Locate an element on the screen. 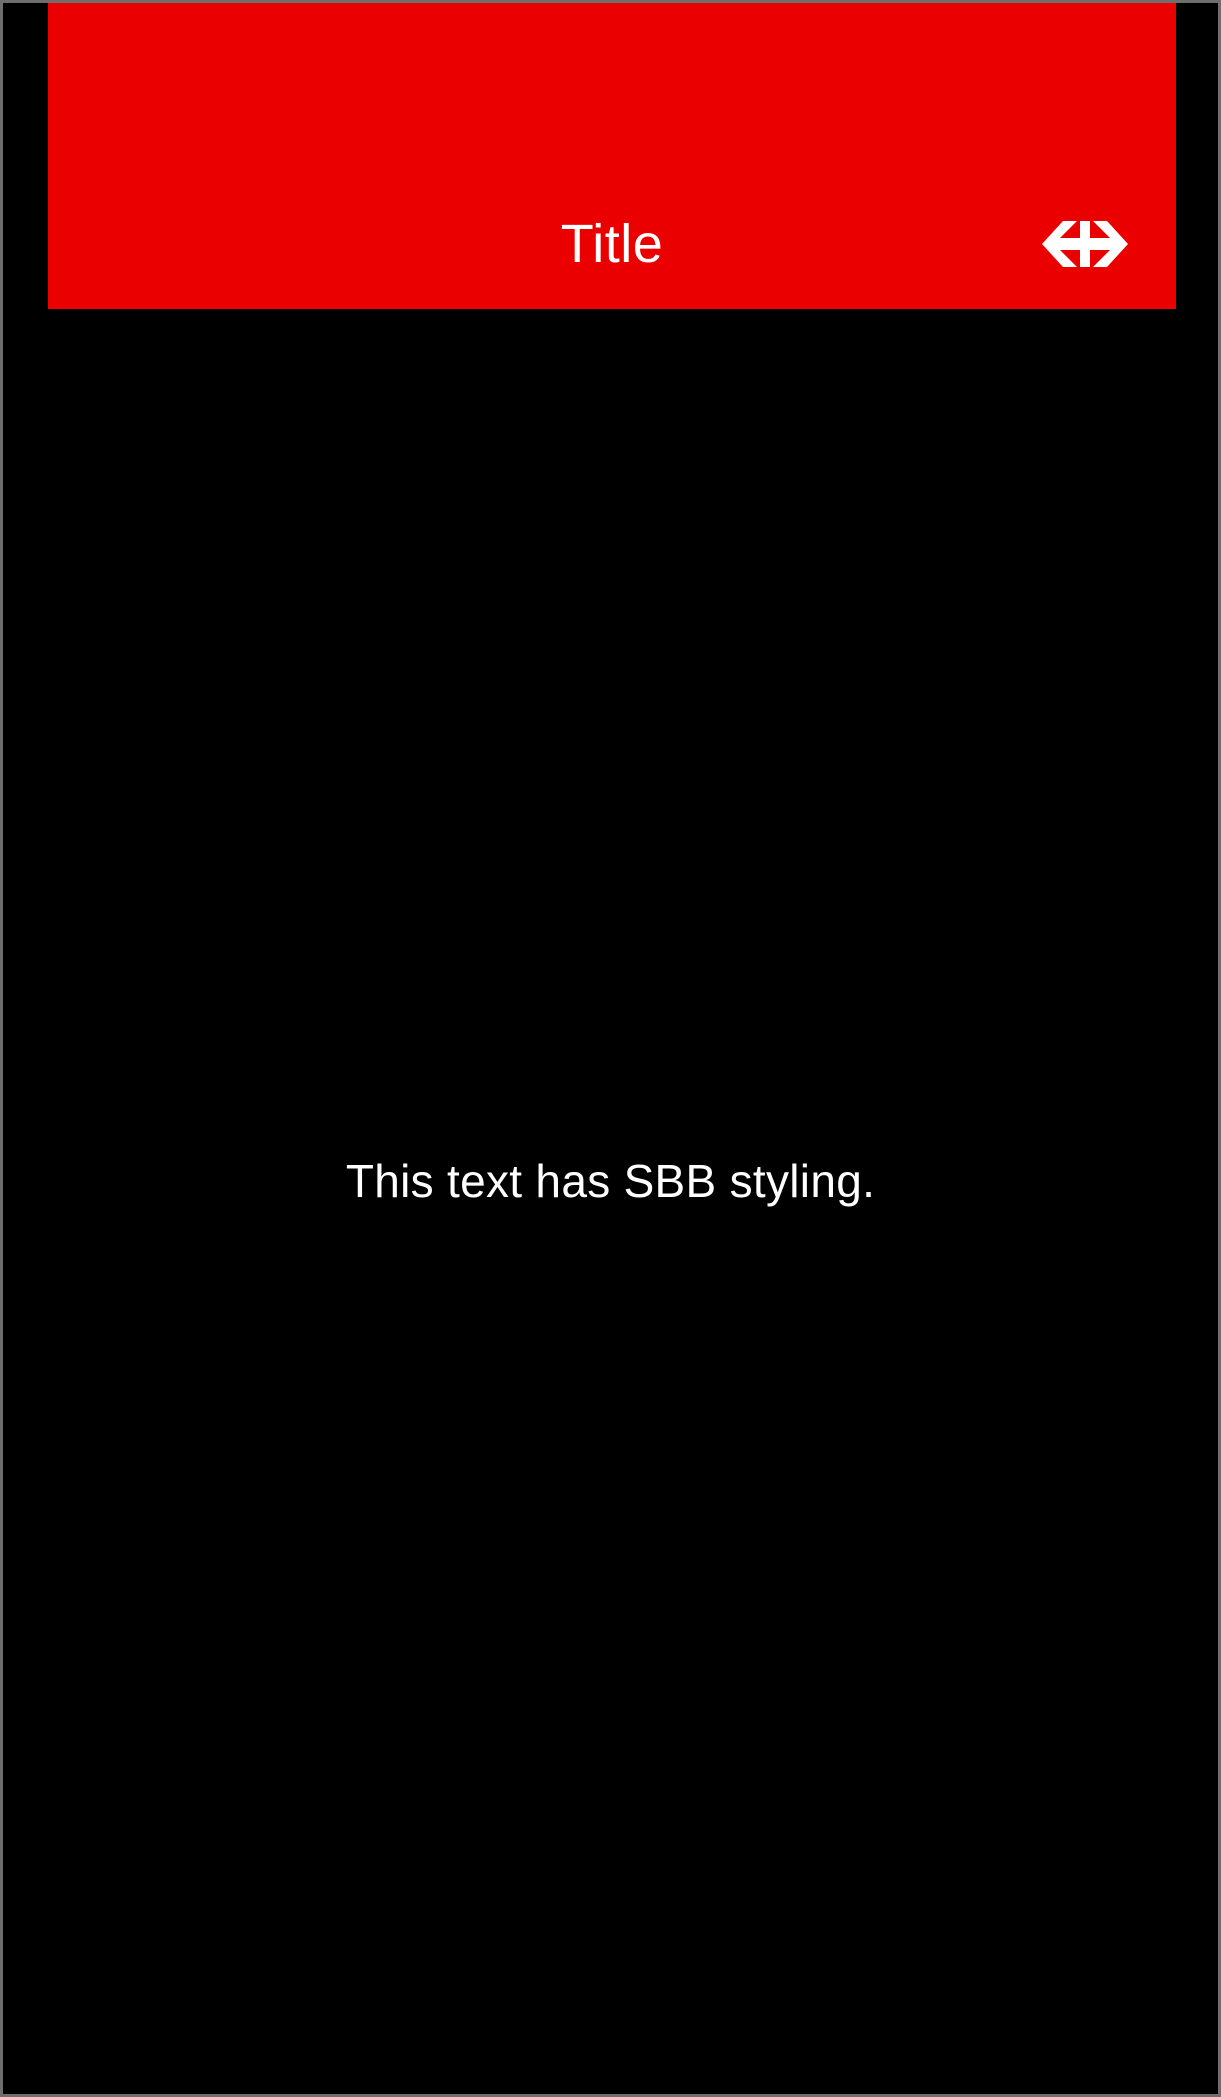  app-bar-title: Title is located at coordinates (612, 244).